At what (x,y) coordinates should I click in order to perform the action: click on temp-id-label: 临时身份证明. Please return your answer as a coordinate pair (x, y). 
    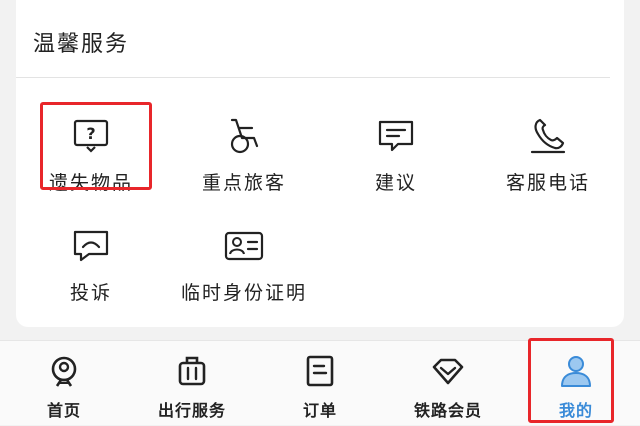
    Looking at the image, I should click on (243, 293).